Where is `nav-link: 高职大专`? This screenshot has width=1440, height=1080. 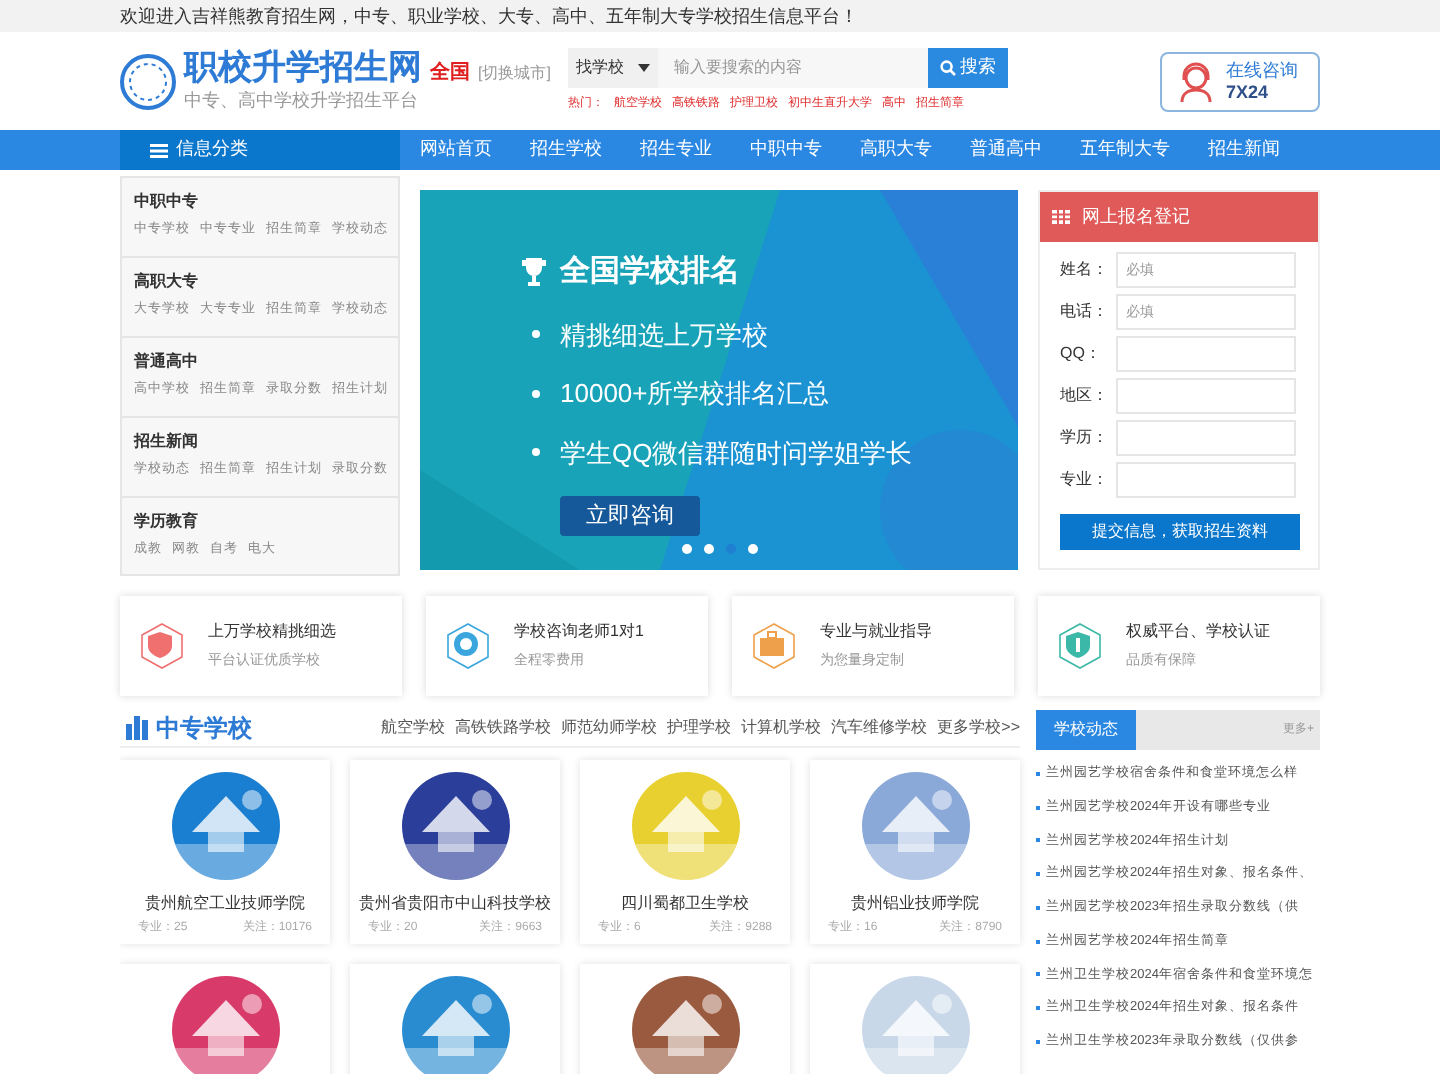 nav-link: 高职大专 is located at coordinates (896, 150).